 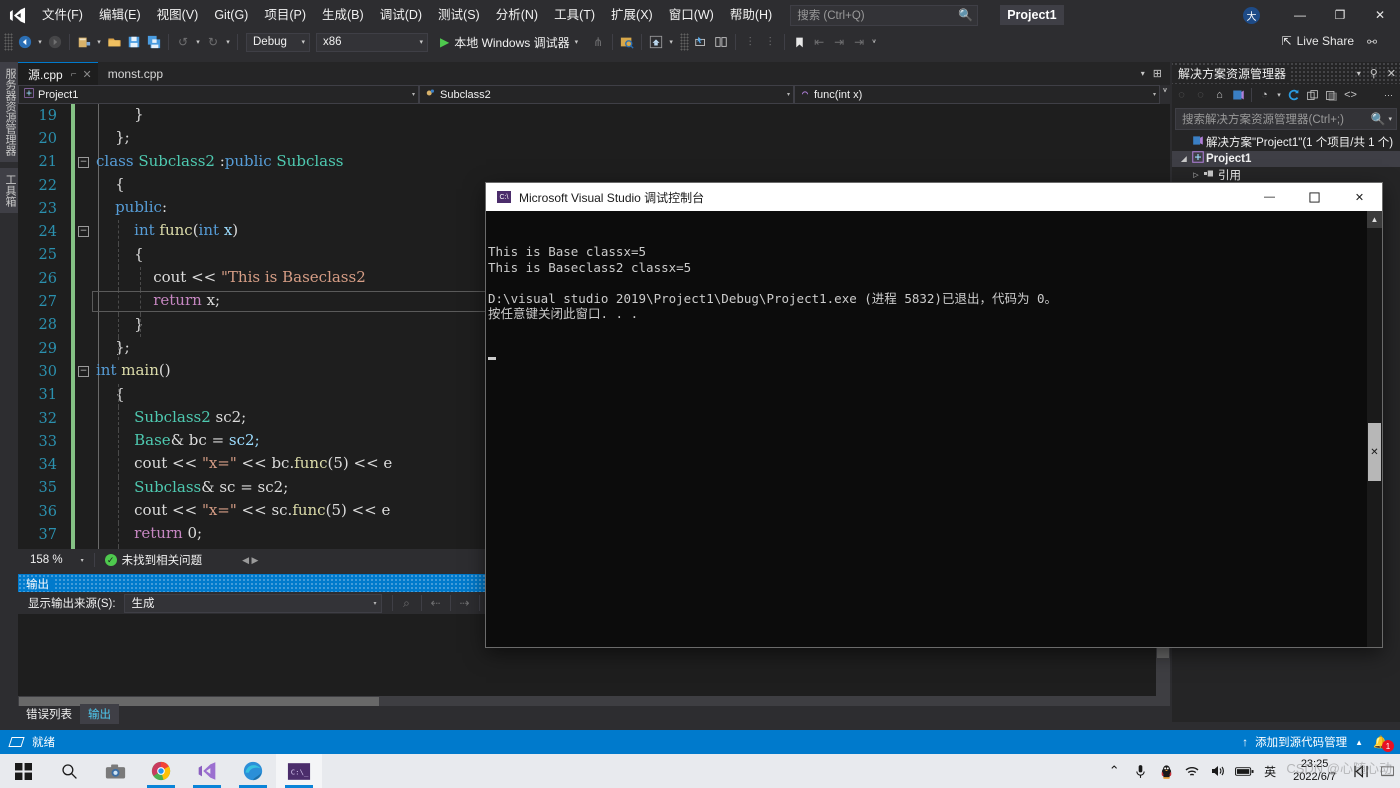 I want to click on console-close-button: ✕, so click(x=1359, y=197).